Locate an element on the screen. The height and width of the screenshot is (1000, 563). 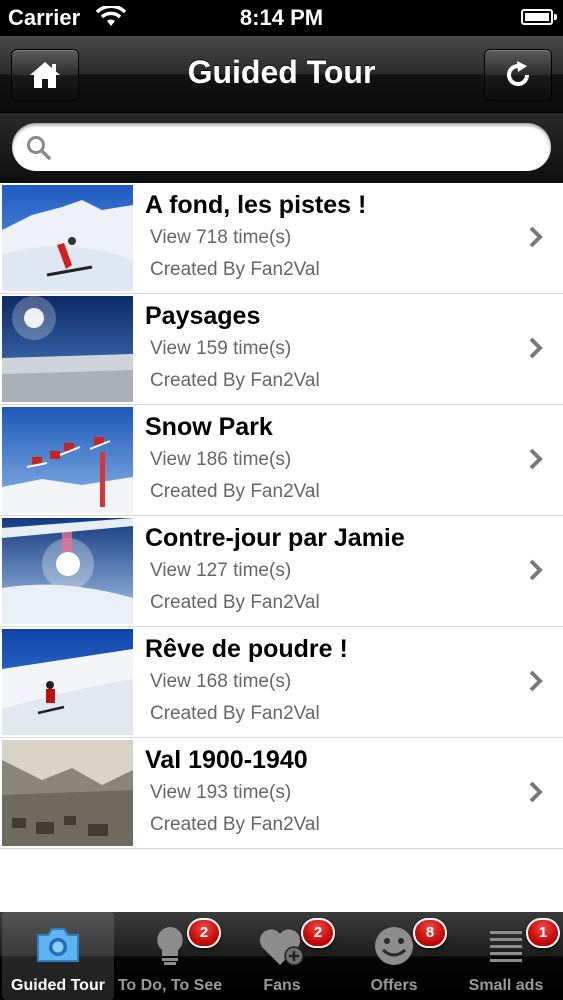
tour-views: View 186 time(s) is located at coordinates (221, 459).